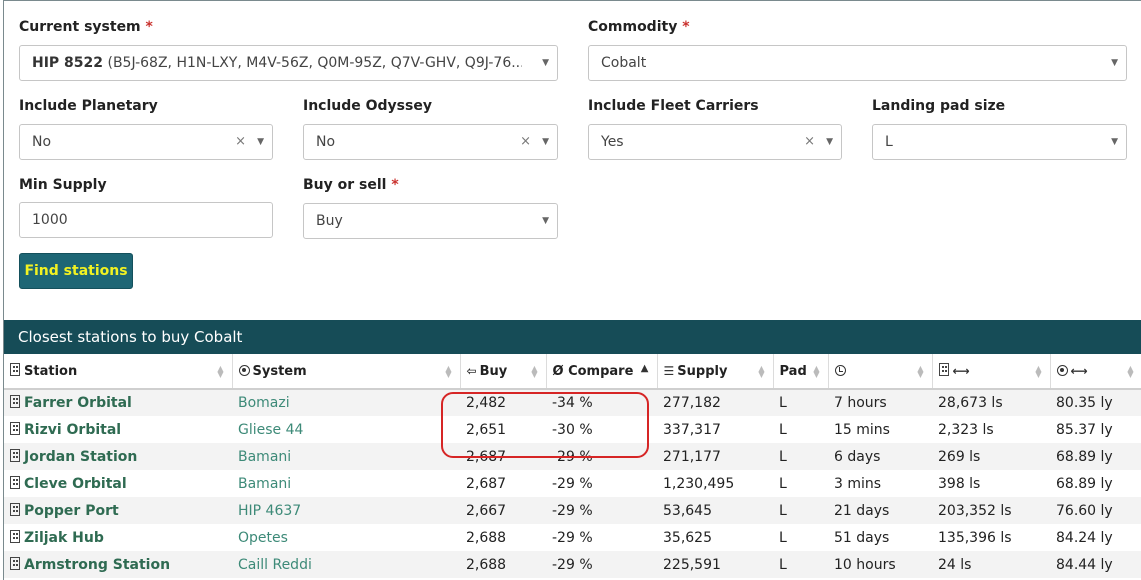 Image resolution: width=1141 pixels, height=580 pixels. I want to click on include-fleet-carriers-select: Yes × ▼, so click(715, 142).